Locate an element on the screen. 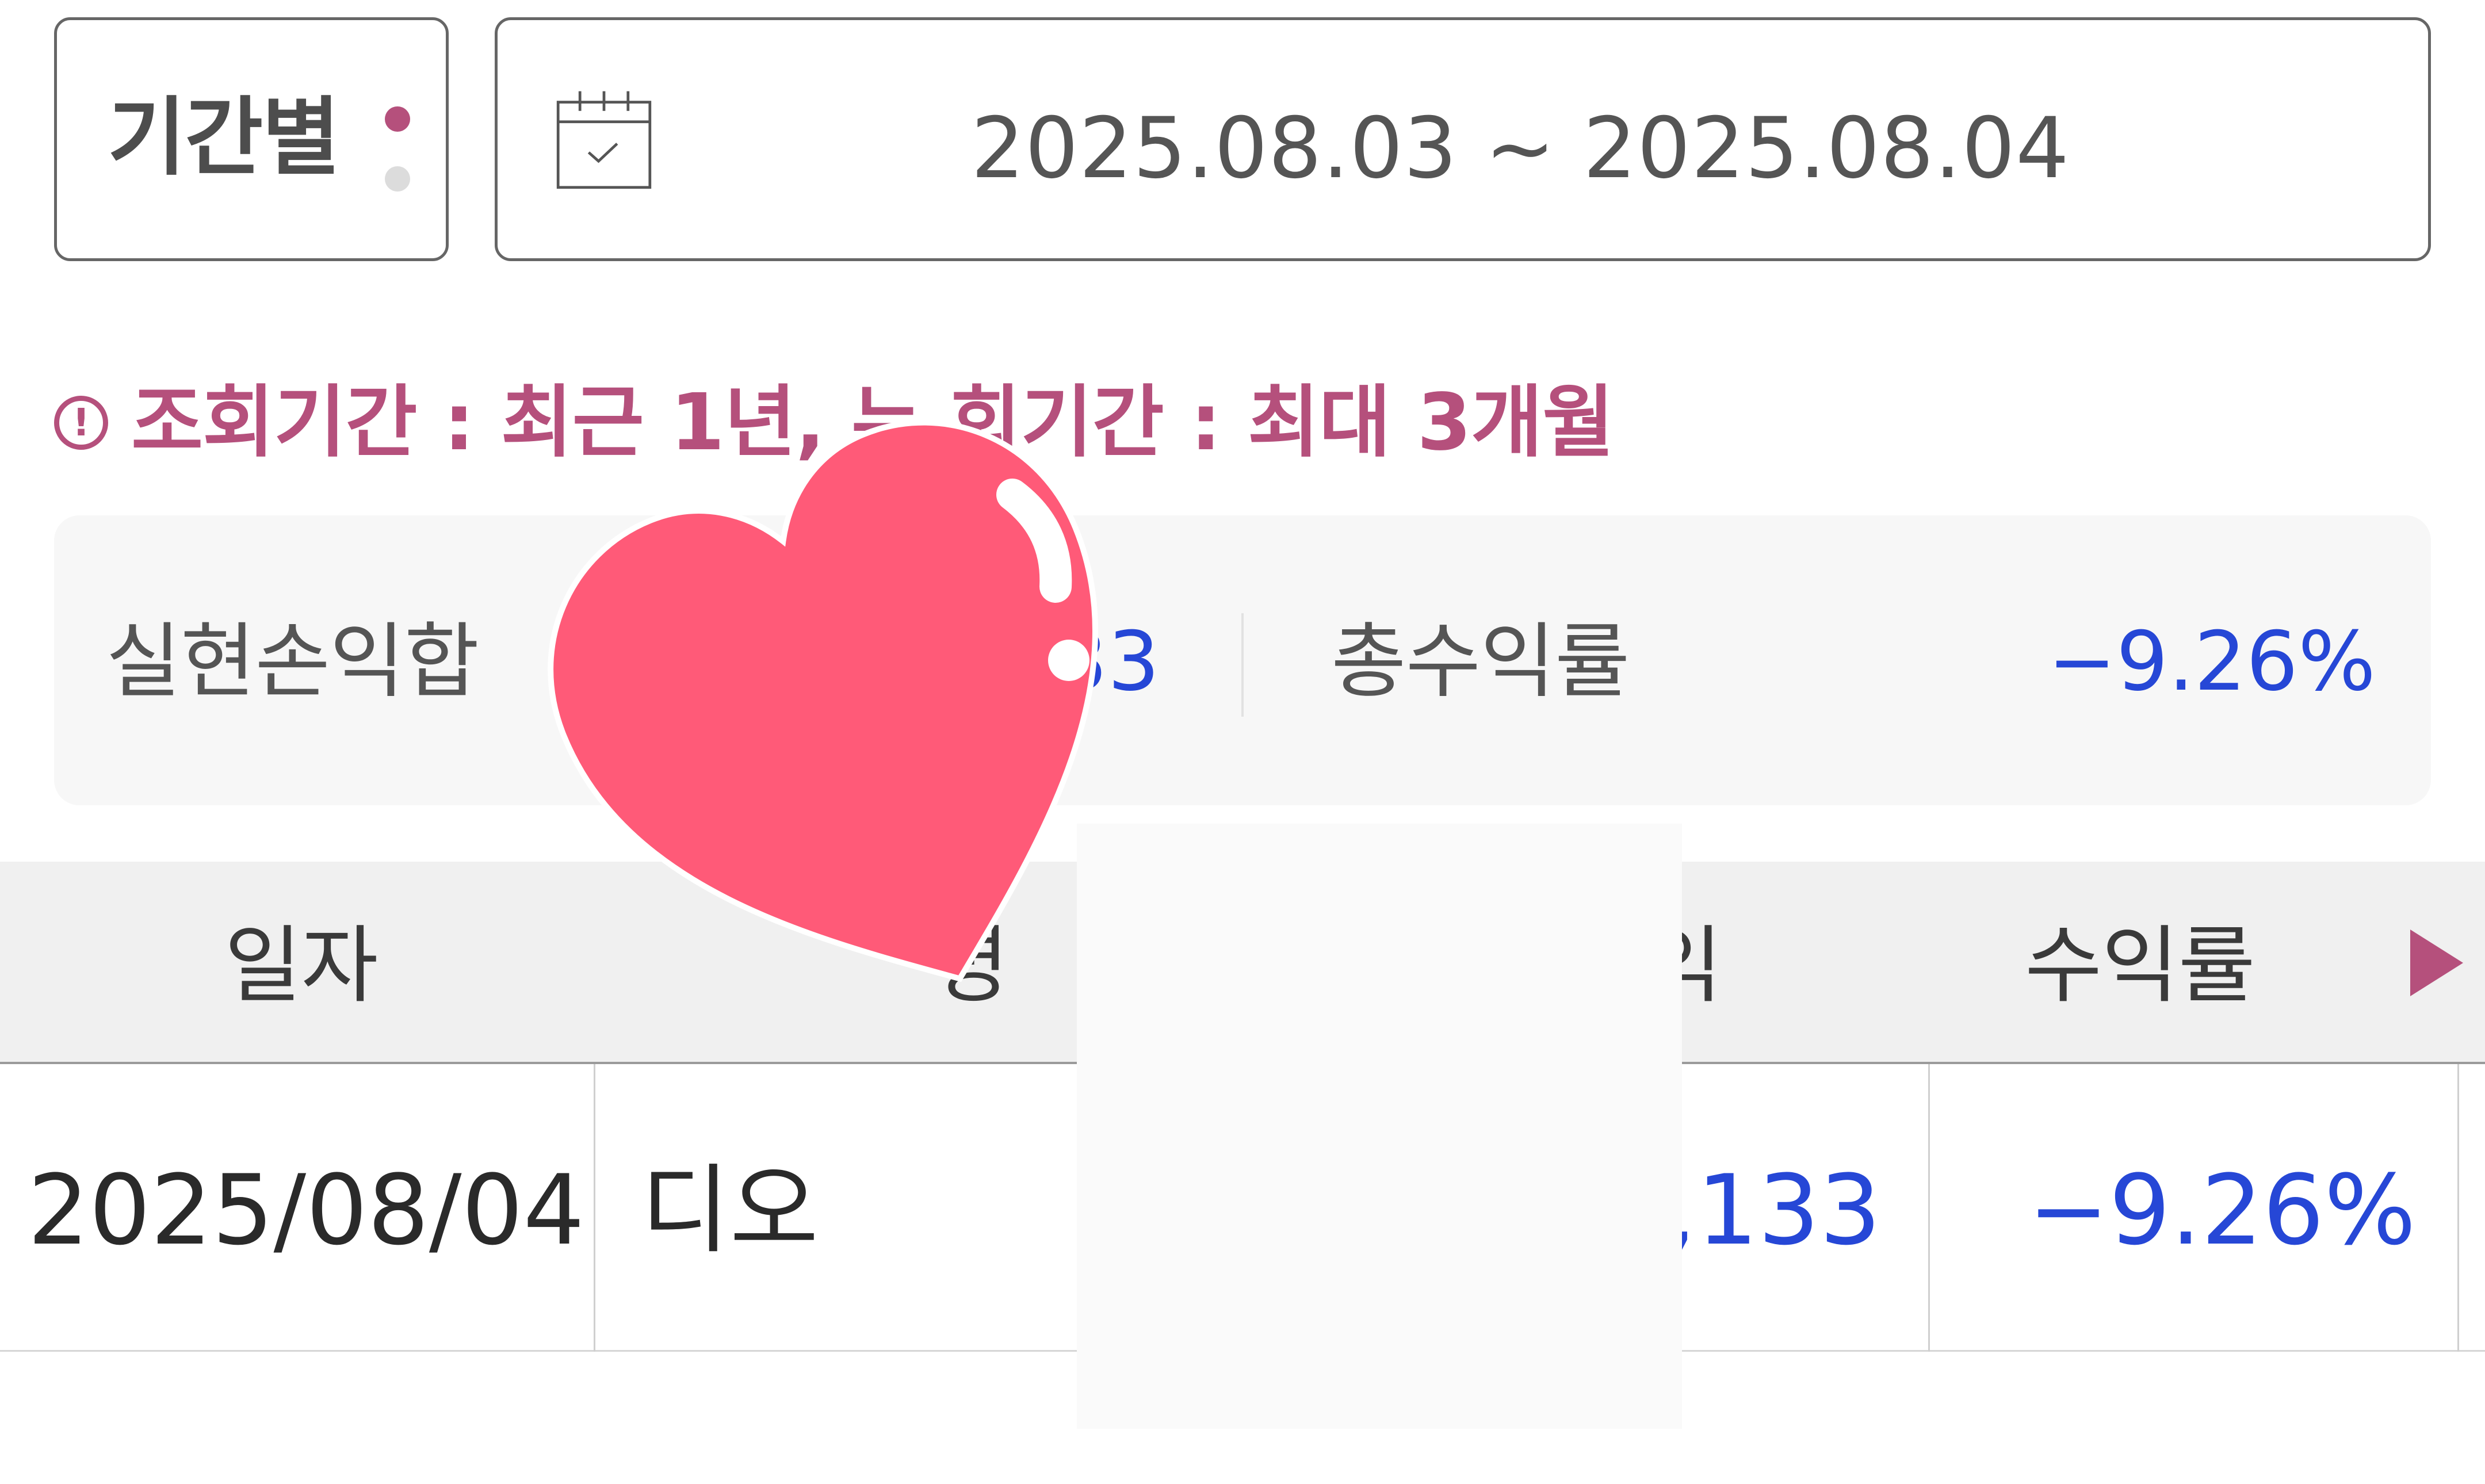 This screenshot has height=1484, width=2485. period-filter-dropdown: 기간별 is located at coordinates (251, 139).